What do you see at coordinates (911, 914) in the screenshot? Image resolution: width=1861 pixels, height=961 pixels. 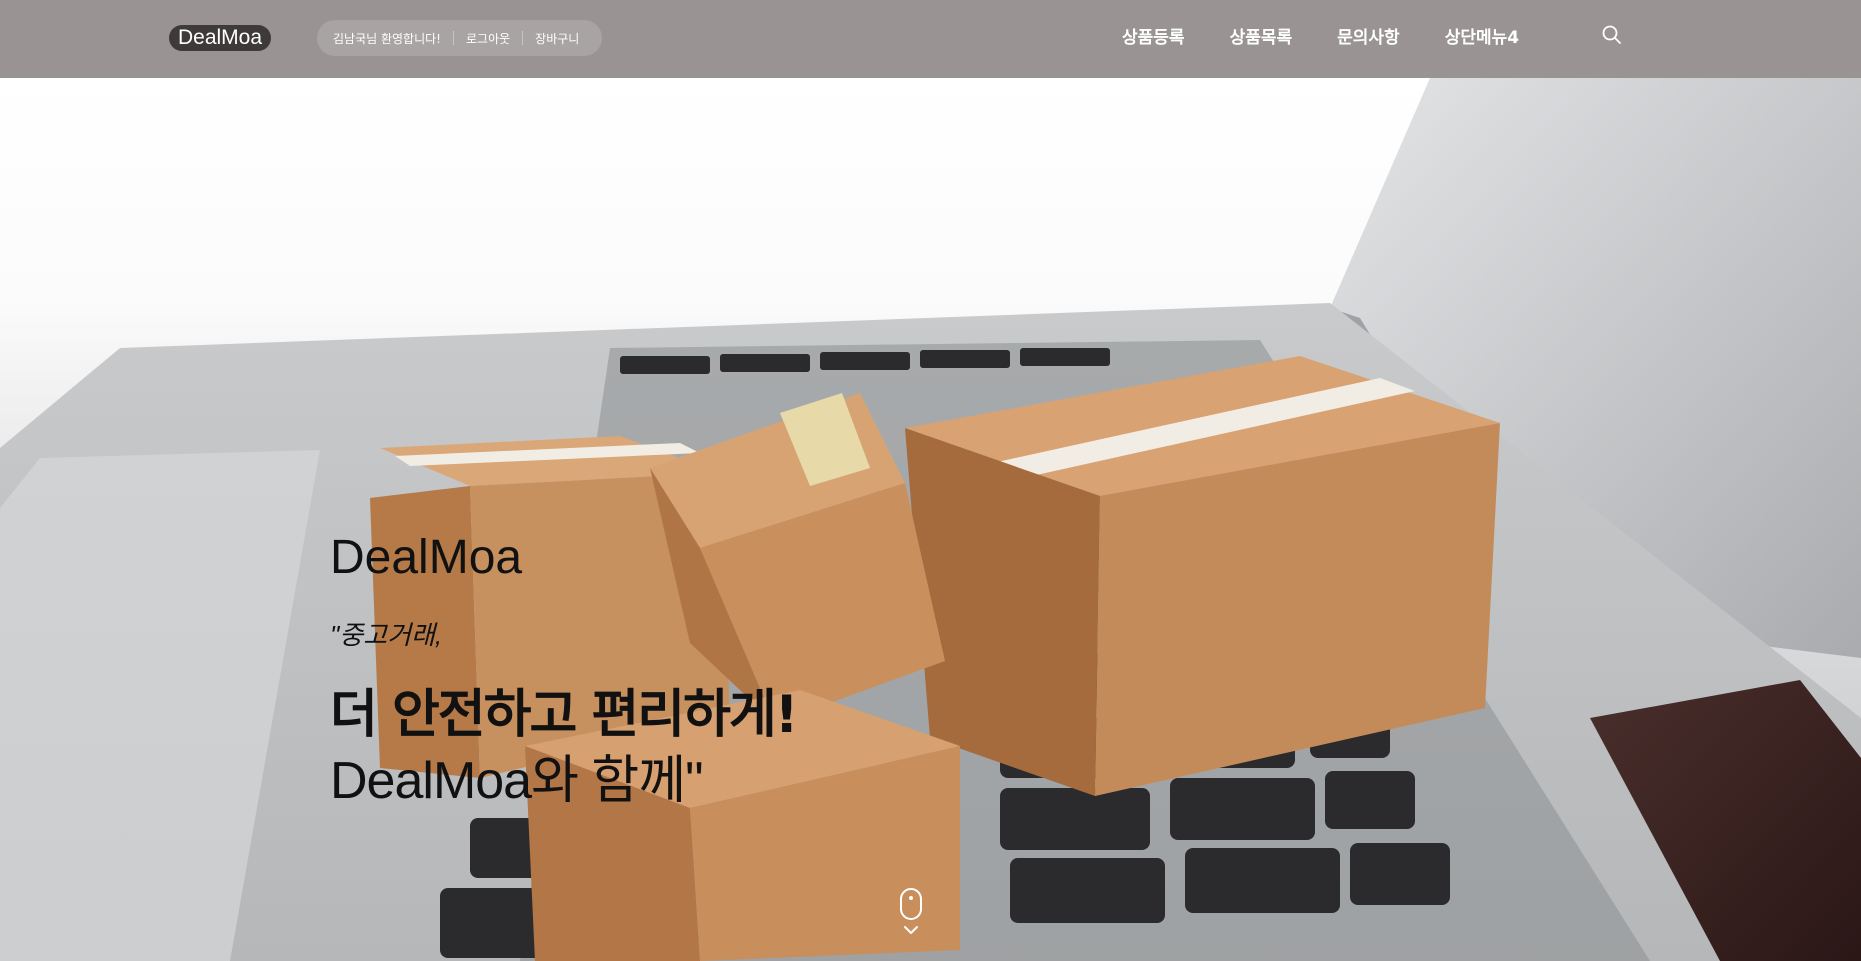 I see `scroll-down-icon` at bounding box center [911, 914].